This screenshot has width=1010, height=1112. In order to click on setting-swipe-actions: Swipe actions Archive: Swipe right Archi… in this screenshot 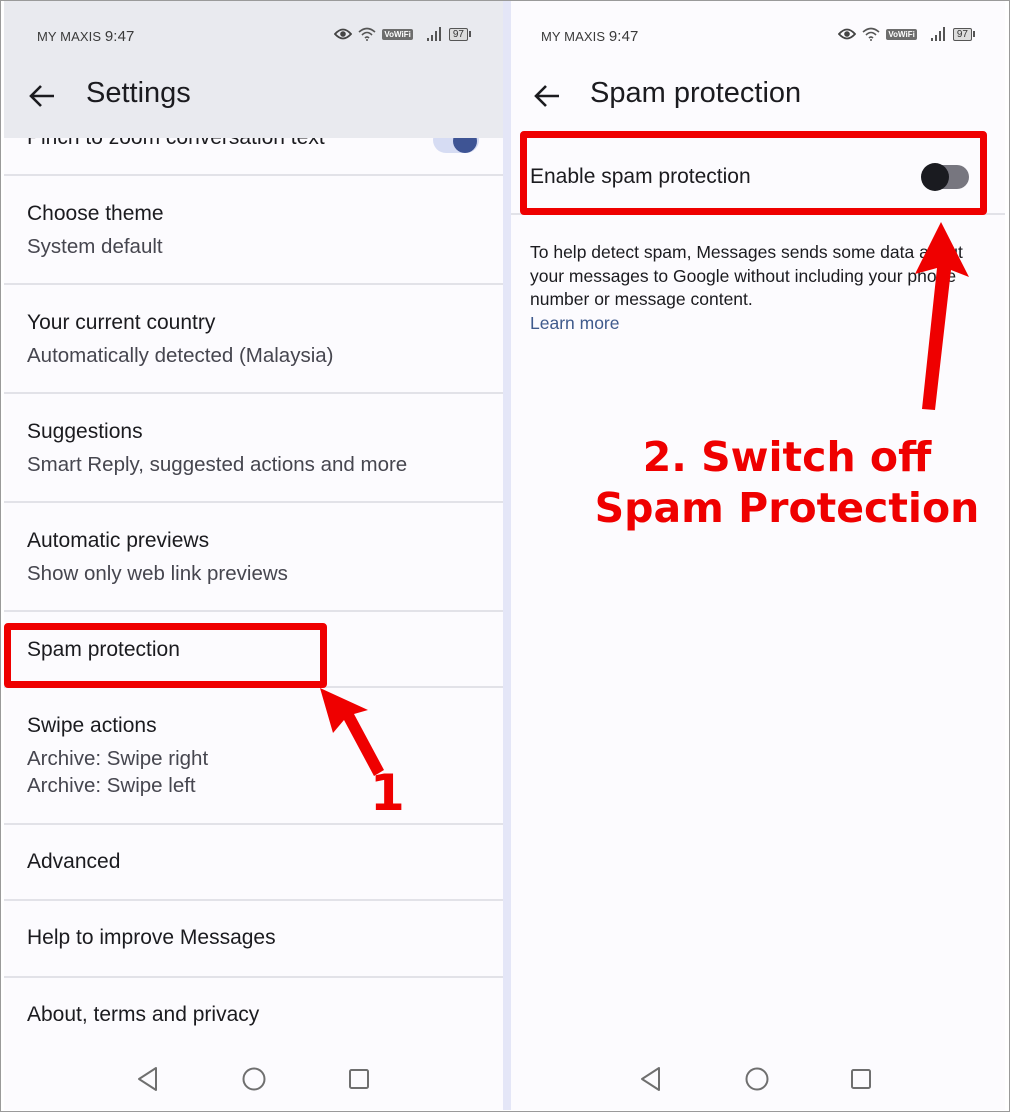, I will do `click(253, 756)`.